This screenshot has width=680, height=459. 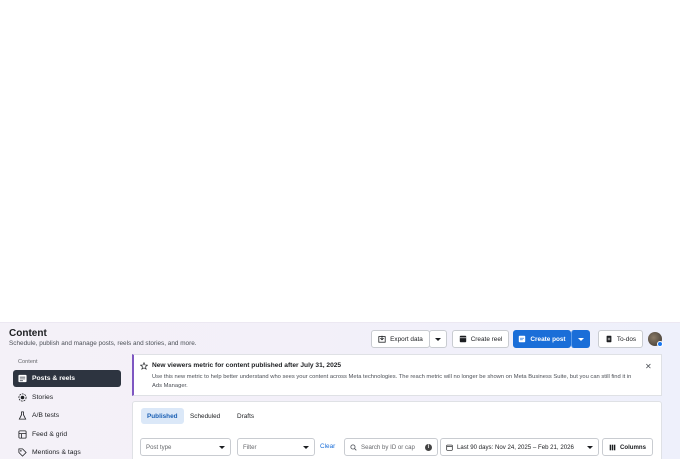 I want to click on sidebar: Content Posts & reels Stories A/B tests, so click(x=65, y=407).